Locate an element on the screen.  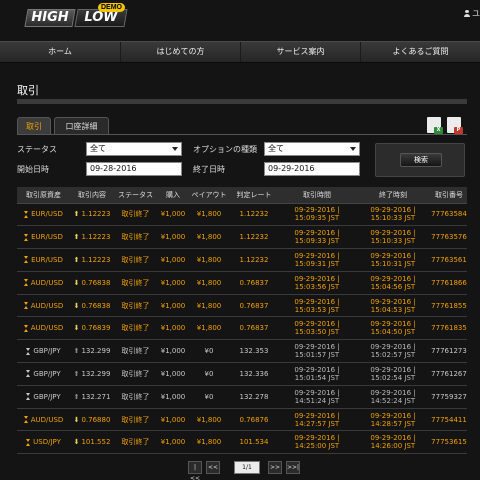
next-page-button: >> is located at coordinates (275, 467).